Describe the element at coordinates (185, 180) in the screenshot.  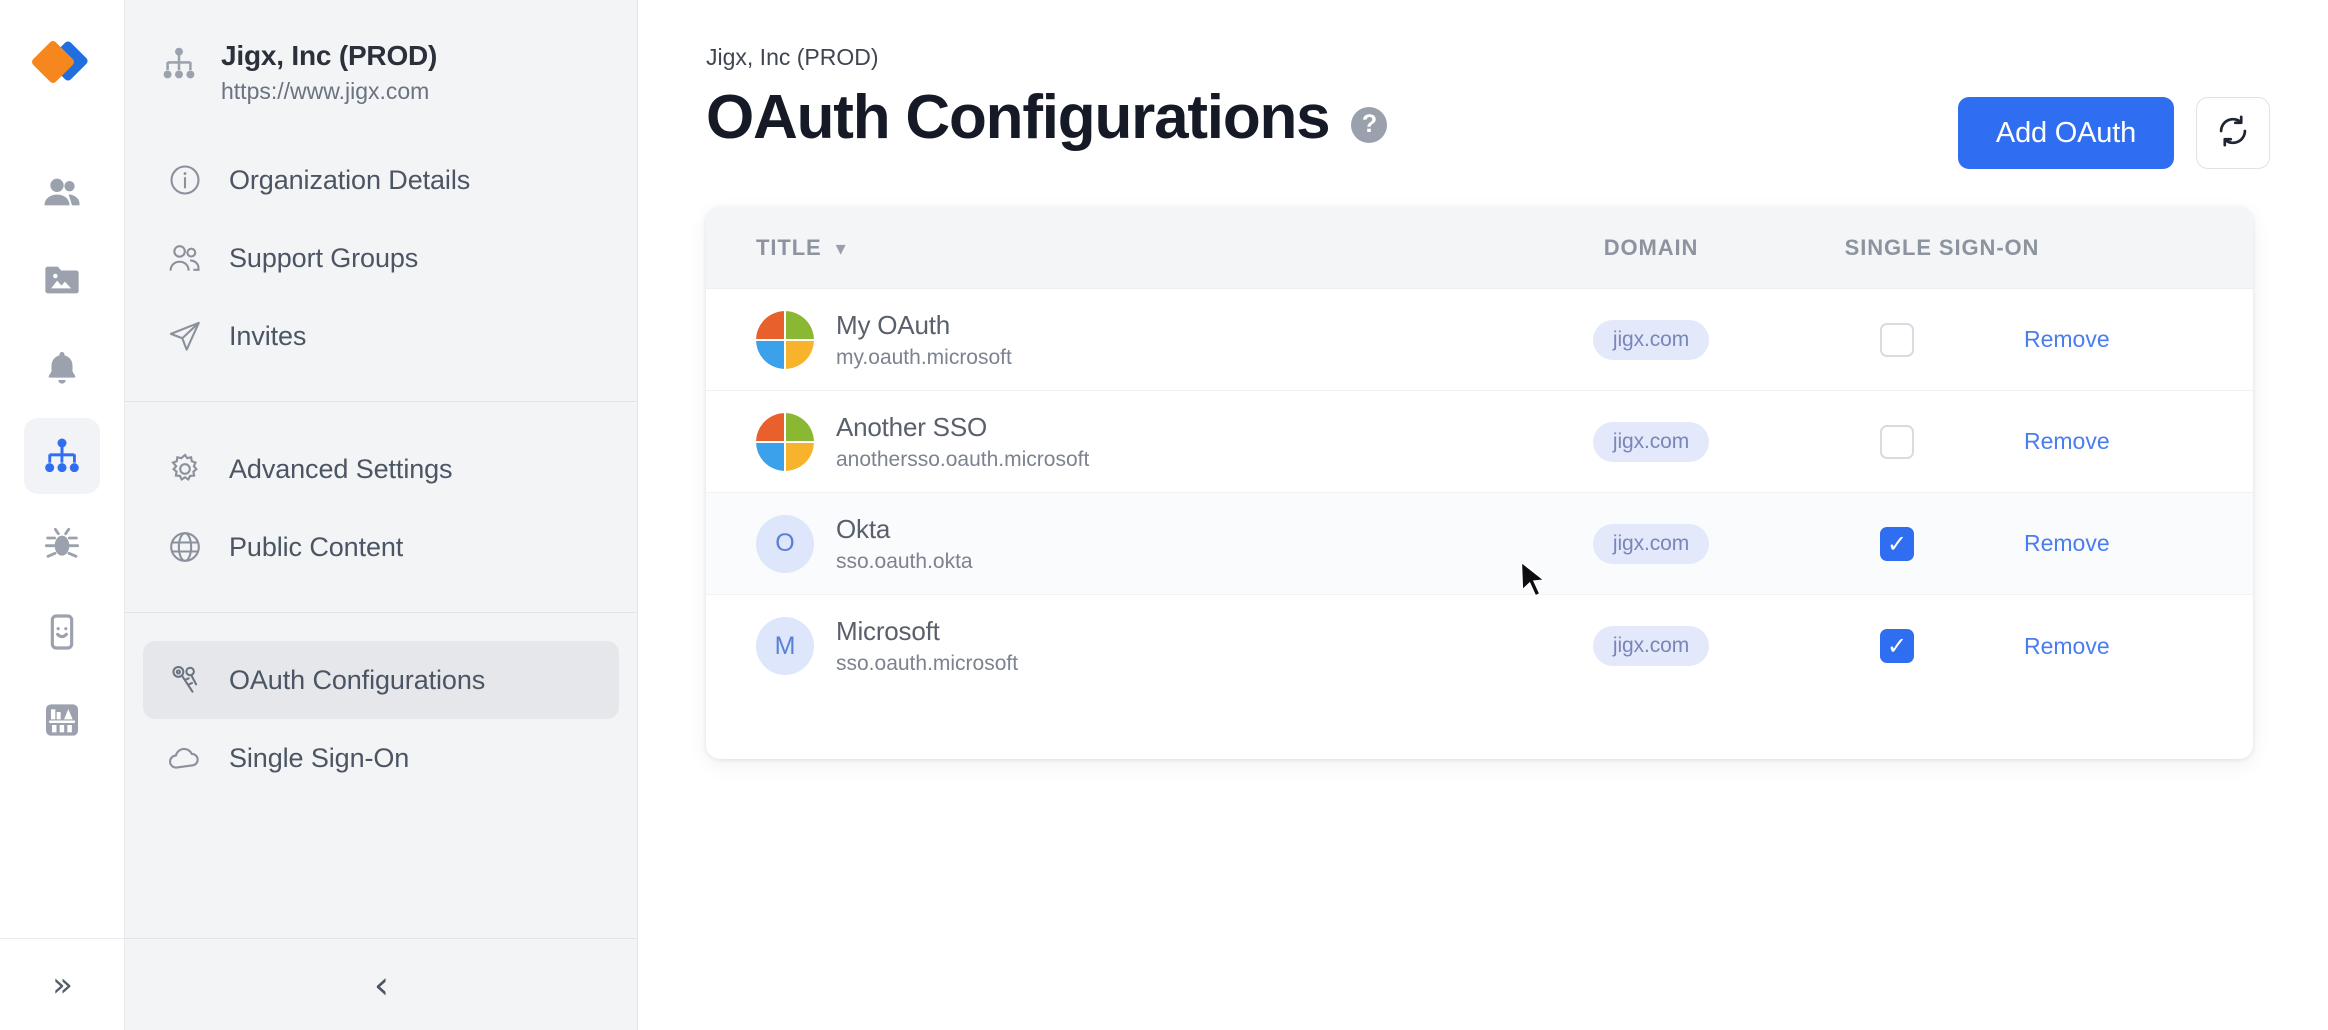
I see `info-circle-icon` at that location.